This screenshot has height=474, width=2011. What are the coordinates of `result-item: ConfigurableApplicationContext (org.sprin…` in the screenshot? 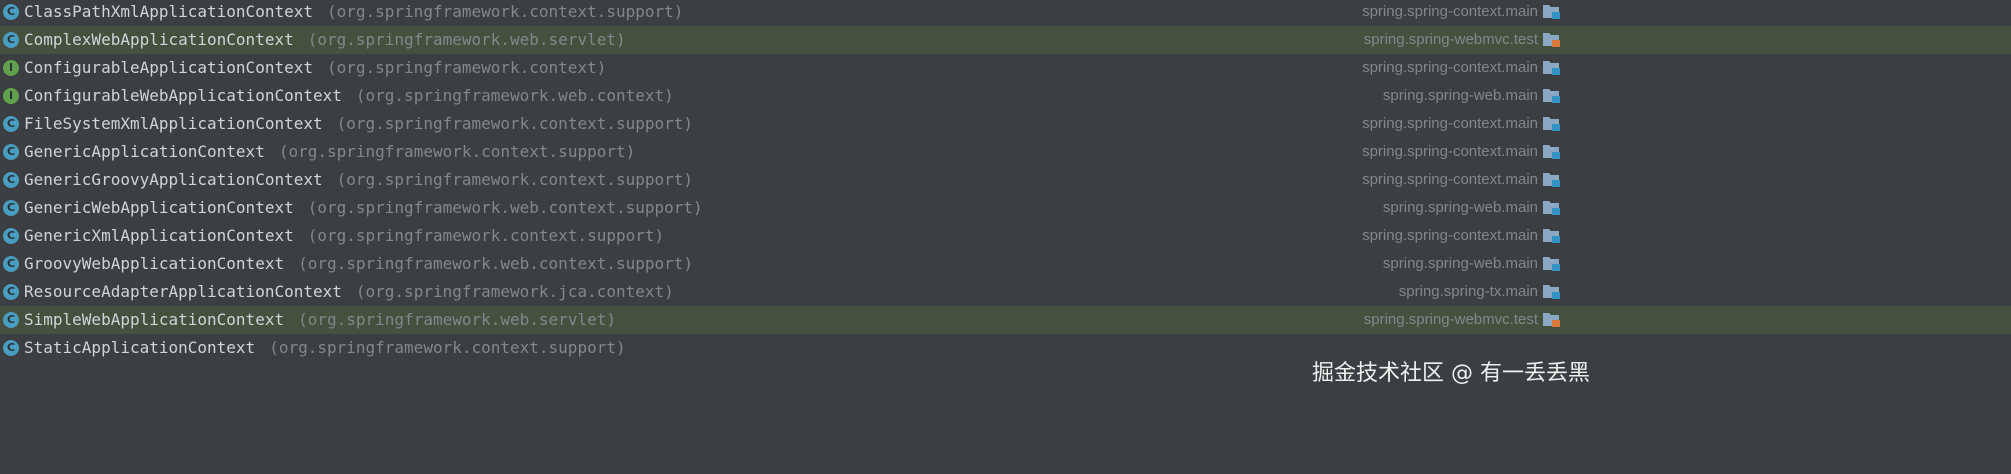 It's located at (315, 68).